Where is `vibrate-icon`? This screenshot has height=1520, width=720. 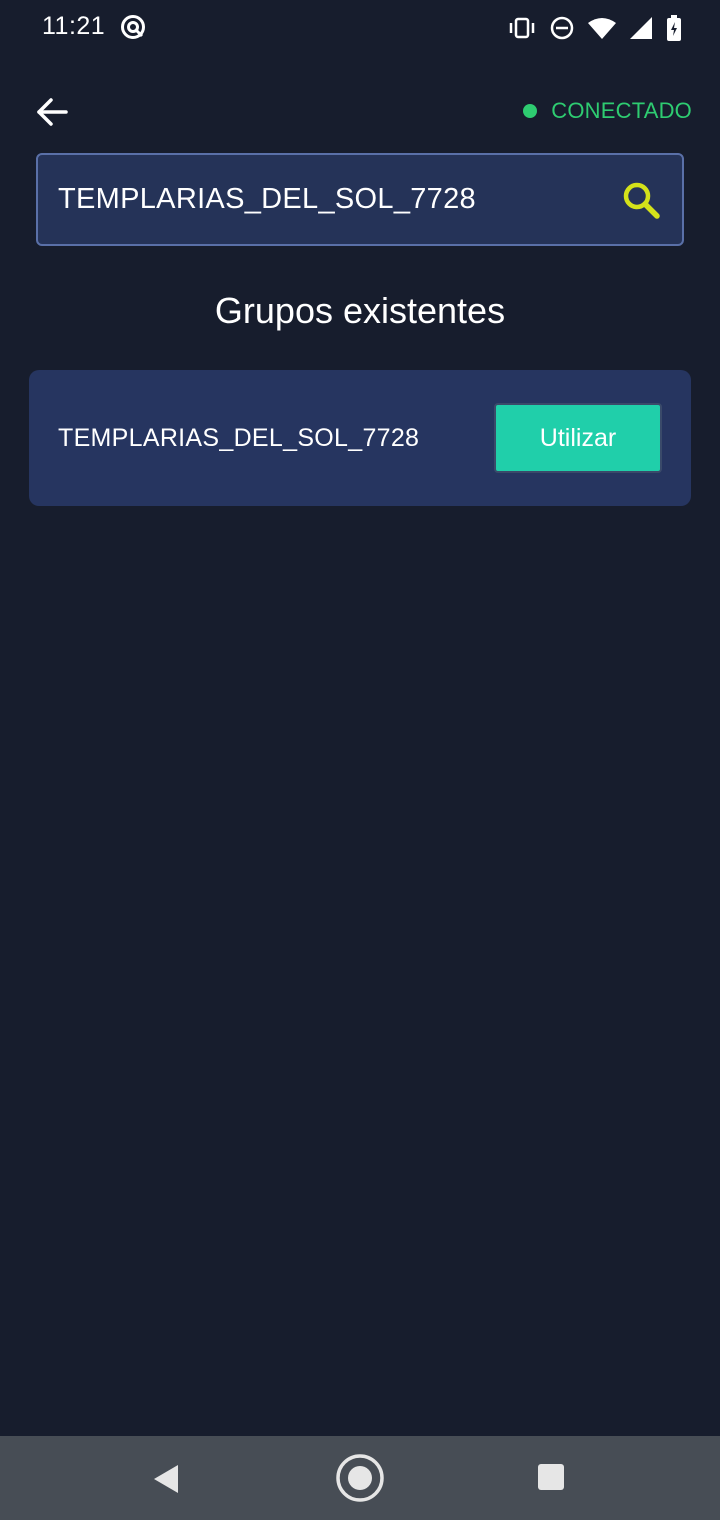 vibrate-icon is located at coordinates (522, 28).